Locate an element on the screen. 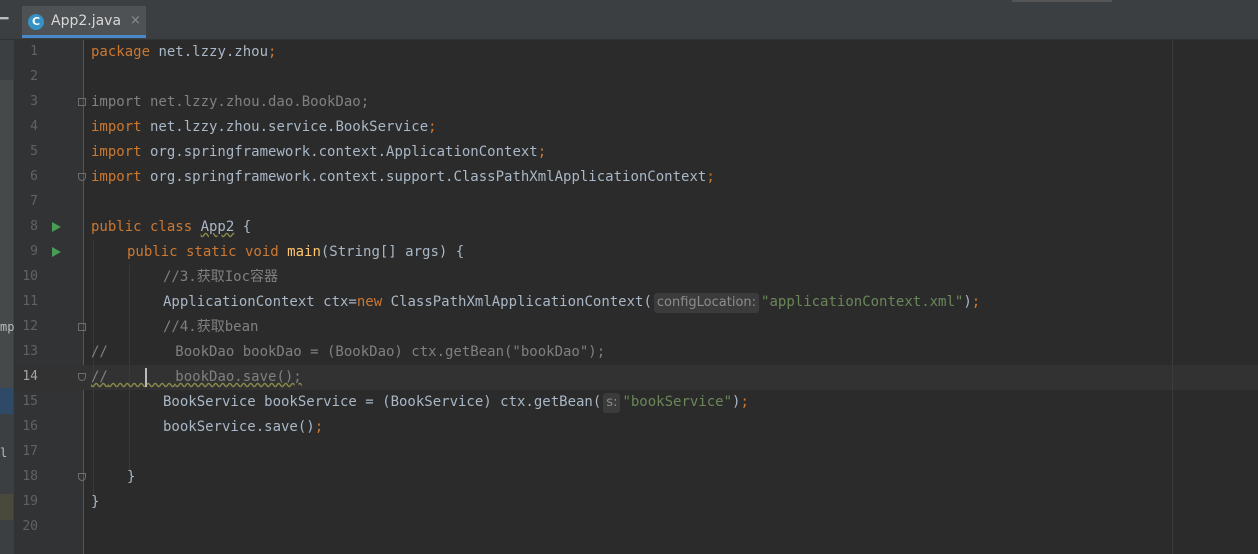 Image resolution: width=1258 pixels, height=554 pixels. editor-tab-bar: ━ C App2.java × is located at coordinates (629, 20).